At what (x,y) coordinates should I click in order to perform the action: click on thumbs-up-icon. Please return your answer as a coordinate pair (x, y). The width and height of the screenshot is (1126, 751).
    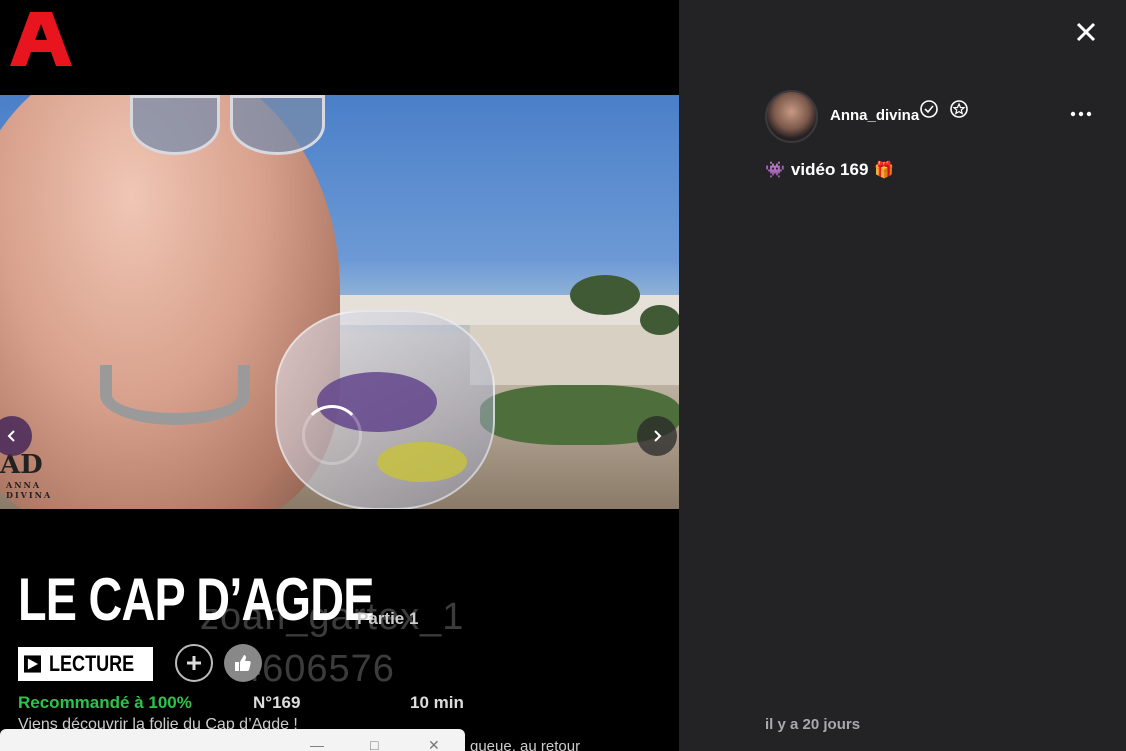
    Looking at the image, I should click on (243, 663).